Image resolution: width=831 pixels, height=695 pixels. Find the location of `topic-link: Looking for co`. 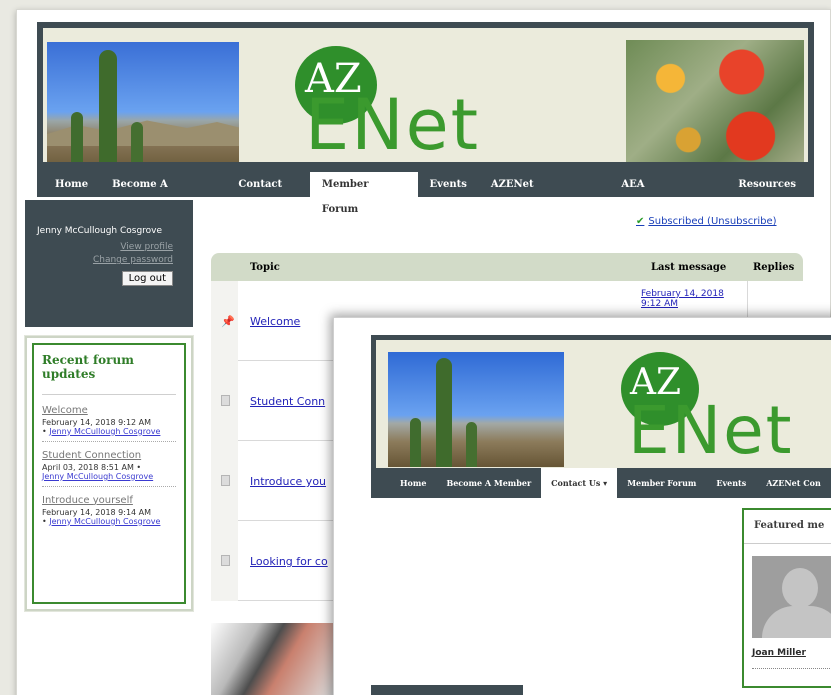

topic-link: Looking for co is located at coordinates (289, 561).